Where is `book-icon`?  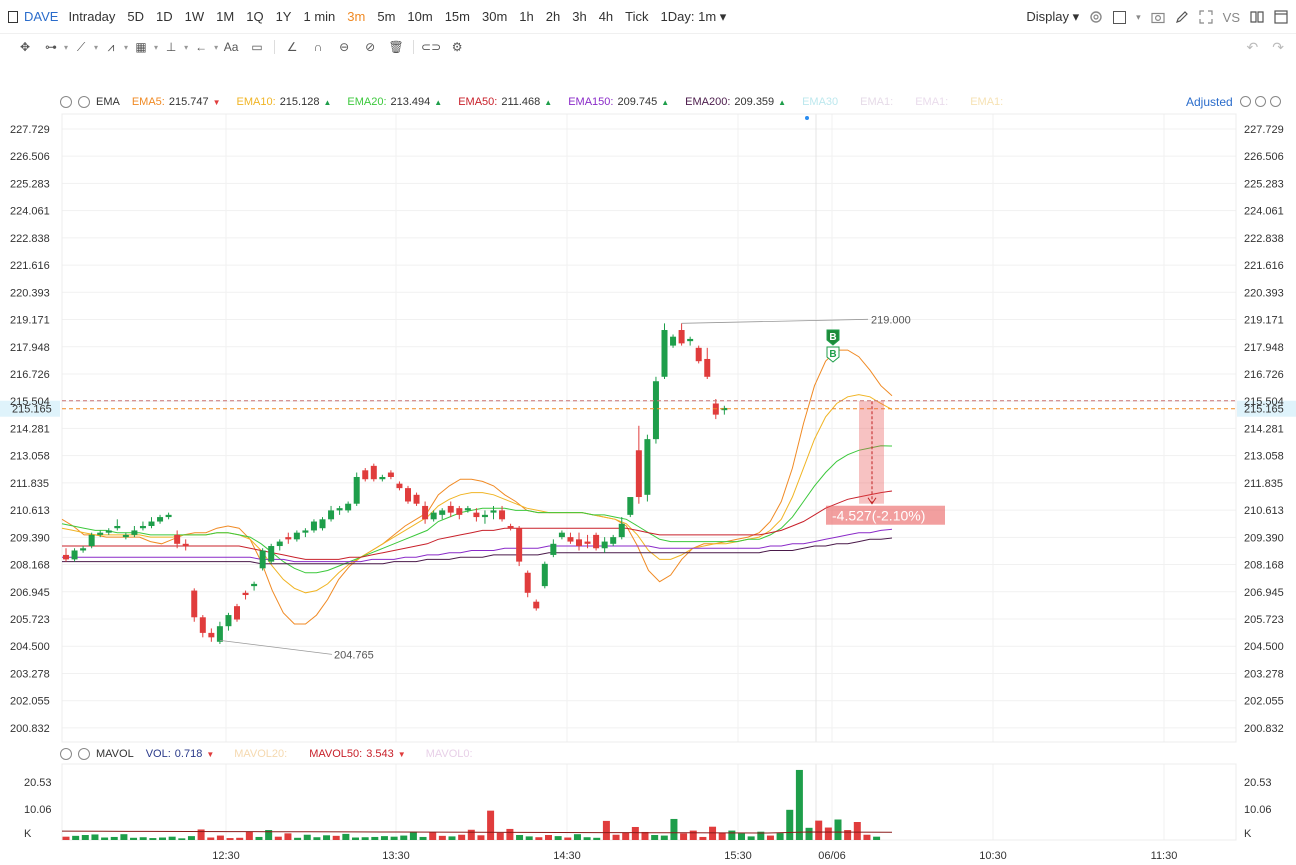
book-icon is located at coordinates (1257, 17).